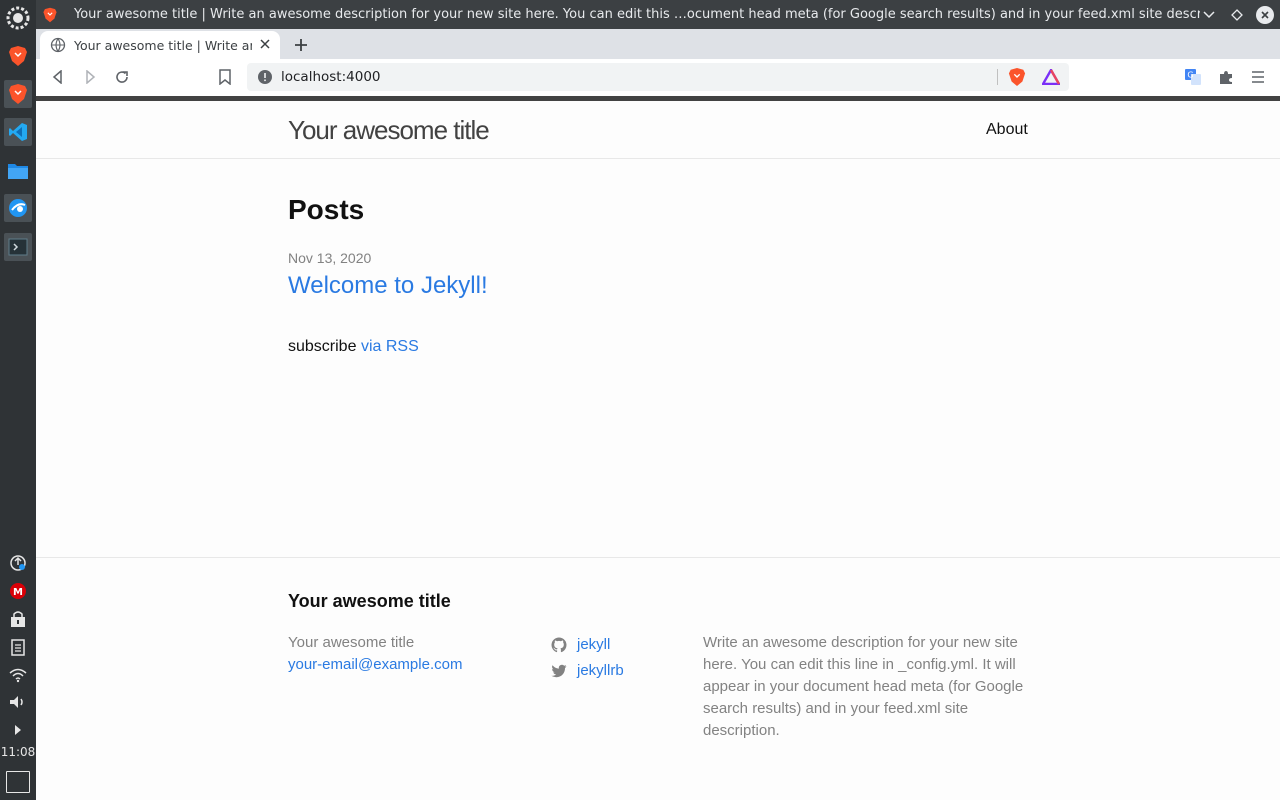 The height and width of the screenshot is (800, 1280). I want to click on brave-shields-button, so click(1017, 77).